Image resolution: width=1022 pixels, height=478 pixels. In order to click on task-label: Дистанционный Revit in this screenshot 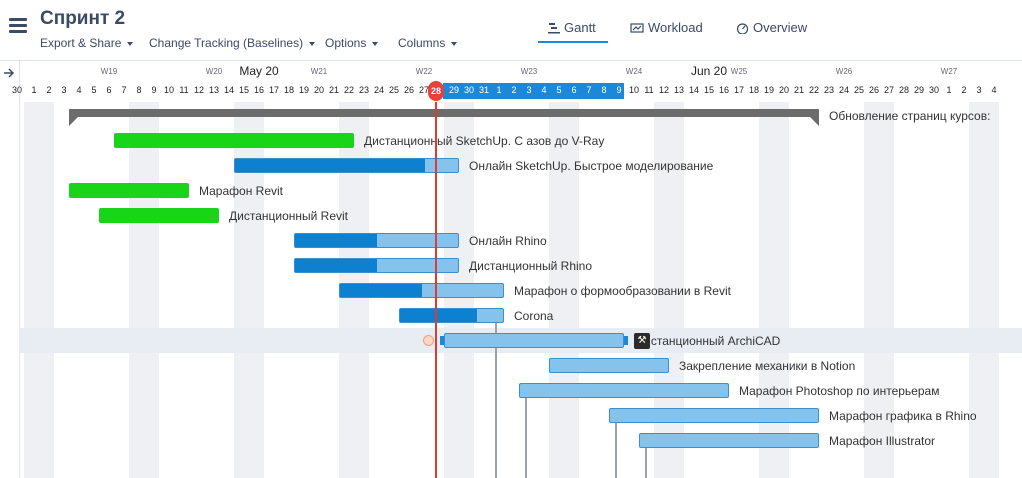, I will do `click(288, 216)`.